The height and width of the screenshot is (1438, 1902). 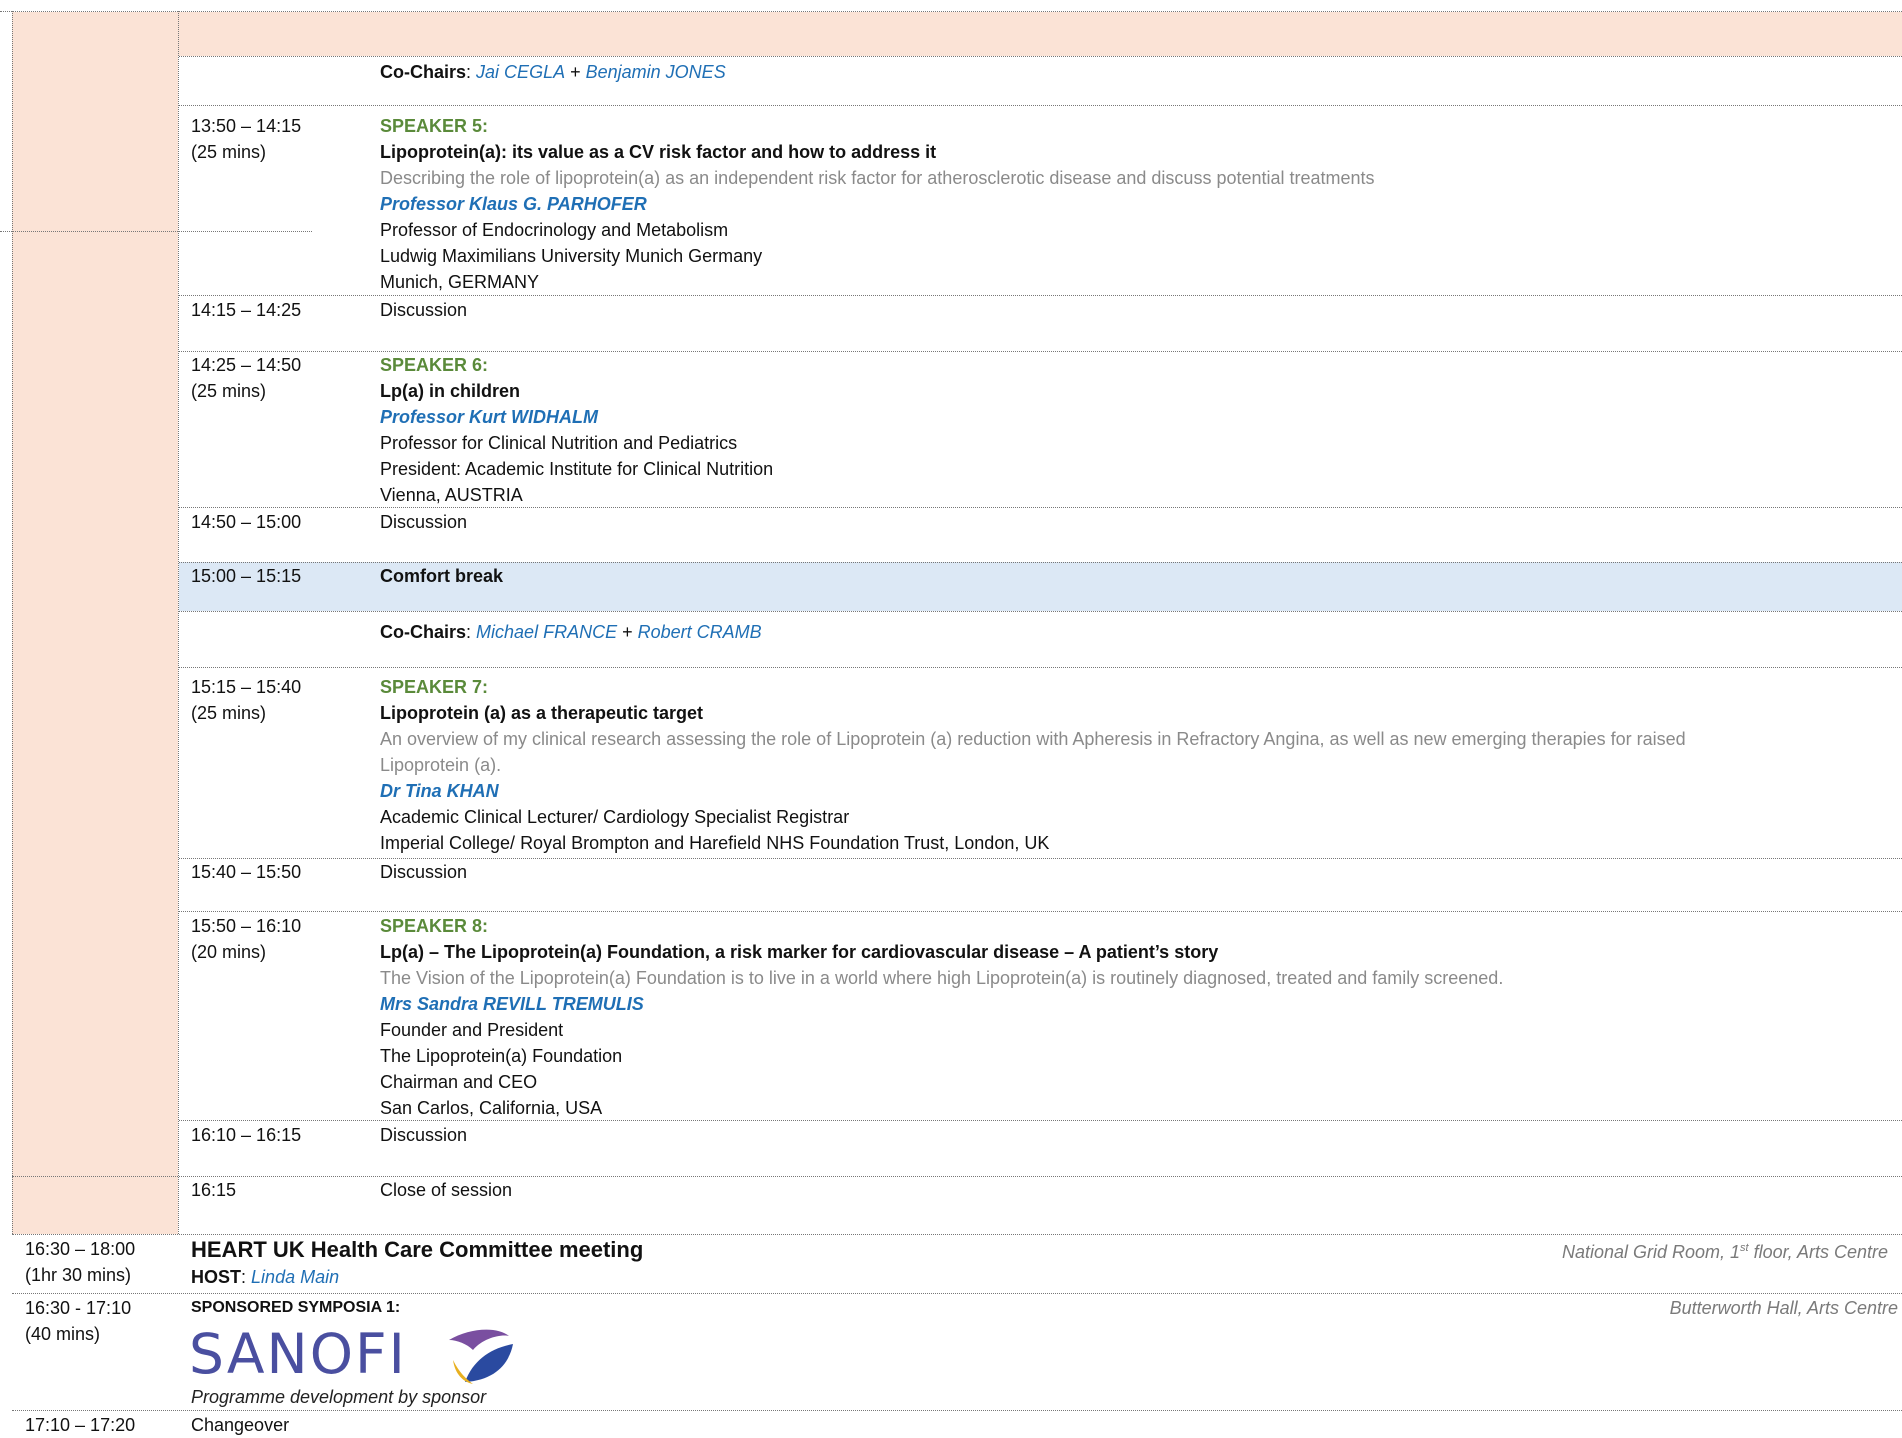 What do you see at coordinates (216, 1277) in the screenshot?
I see `host-label: HOST` at bounding box center [216, 1277].